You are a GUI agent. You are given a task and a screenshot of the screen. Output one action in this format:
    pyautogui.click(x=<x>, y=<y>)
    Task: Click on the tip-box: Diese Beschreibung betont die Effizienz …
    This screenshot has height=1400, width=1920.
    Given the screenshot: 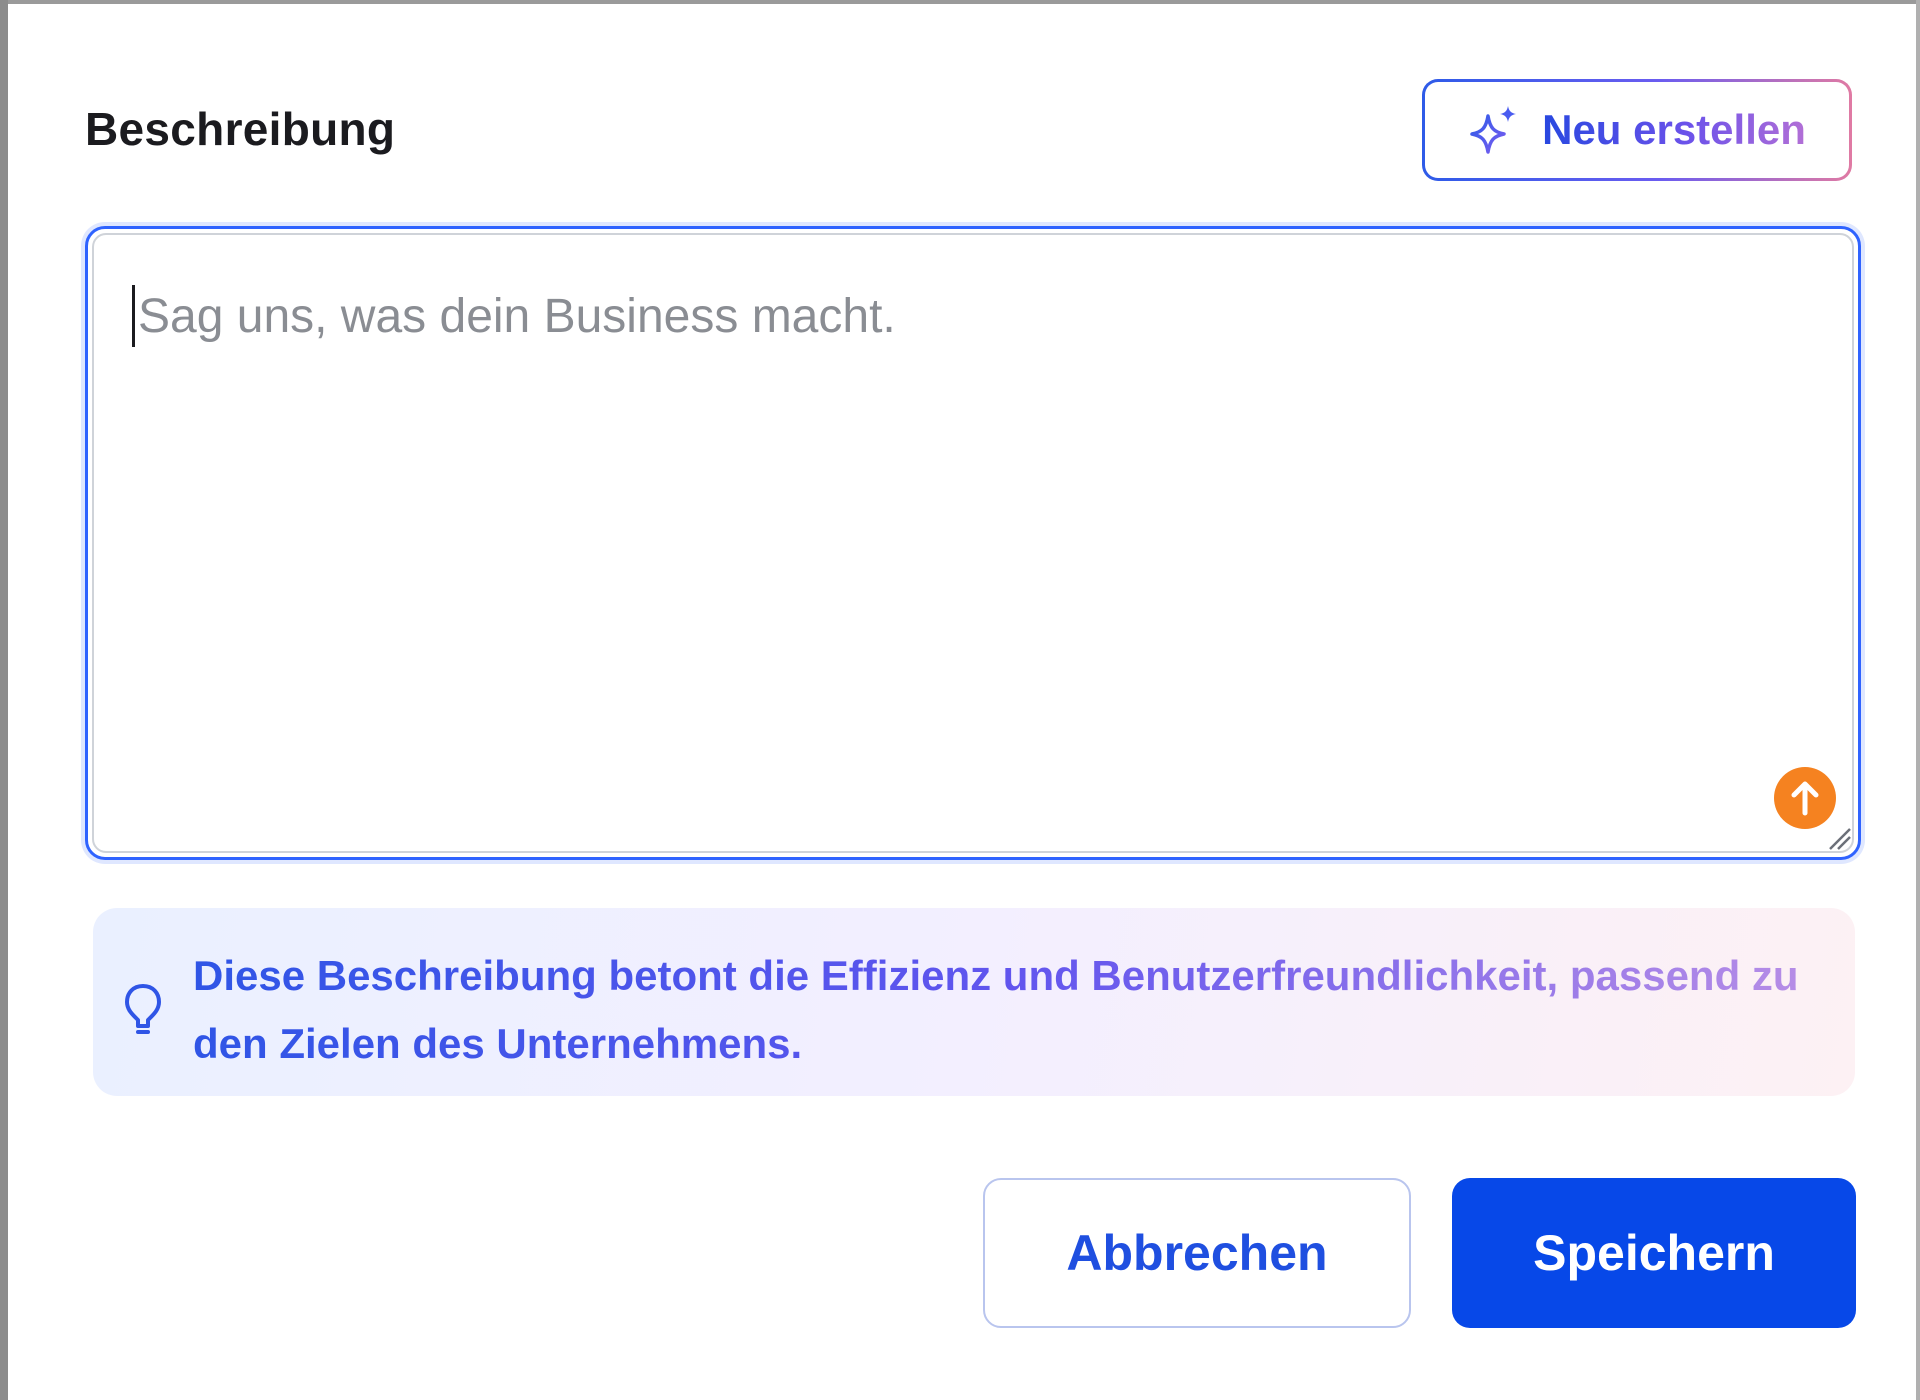 What is the action you would take?
    pyautogui.click(x=974, y=1002)
    